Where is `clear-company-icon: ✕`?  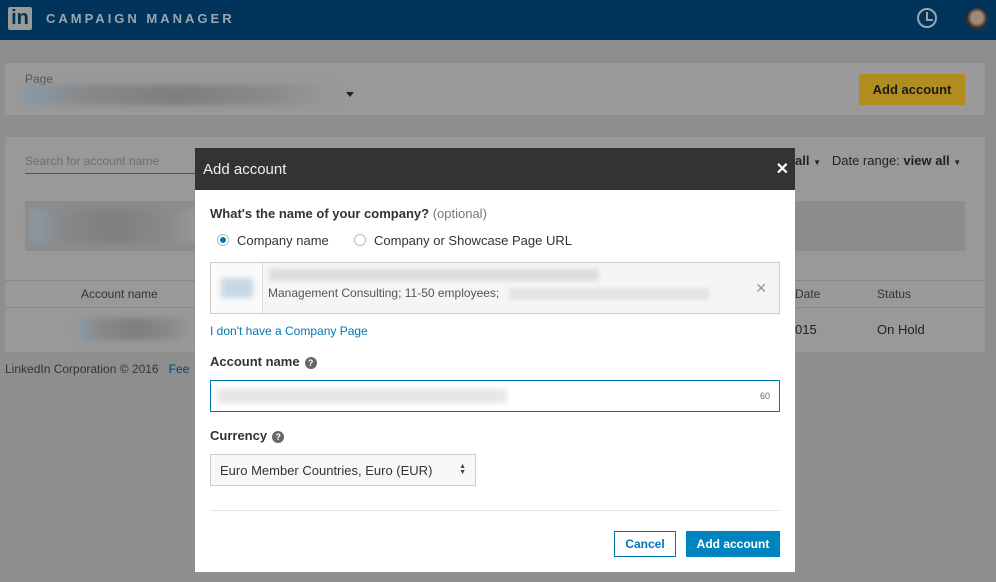
clear-company-icon: ✕ is located at coordinates (761, 288).